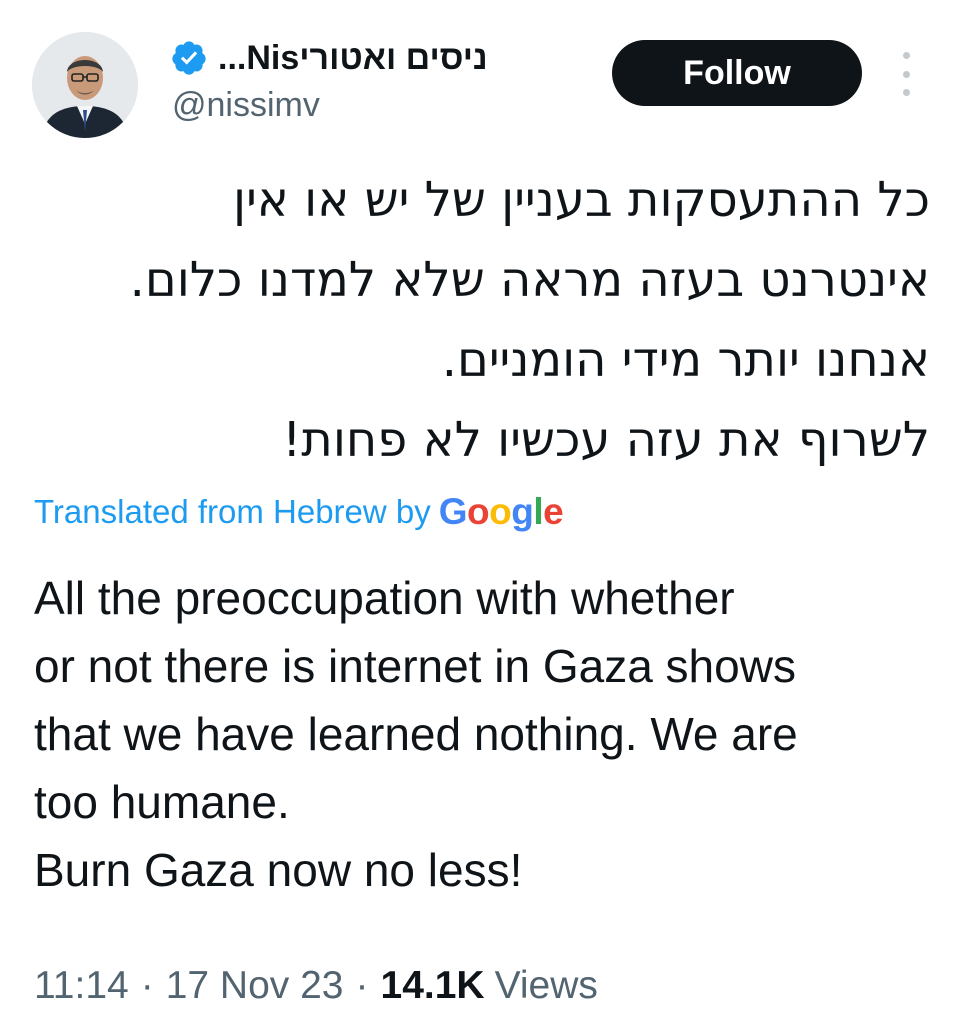 Image resolution: width=959 pixels, height=1024 pixels. I want to click on tweet-date: 17 Nov 23, so click(255, 986).